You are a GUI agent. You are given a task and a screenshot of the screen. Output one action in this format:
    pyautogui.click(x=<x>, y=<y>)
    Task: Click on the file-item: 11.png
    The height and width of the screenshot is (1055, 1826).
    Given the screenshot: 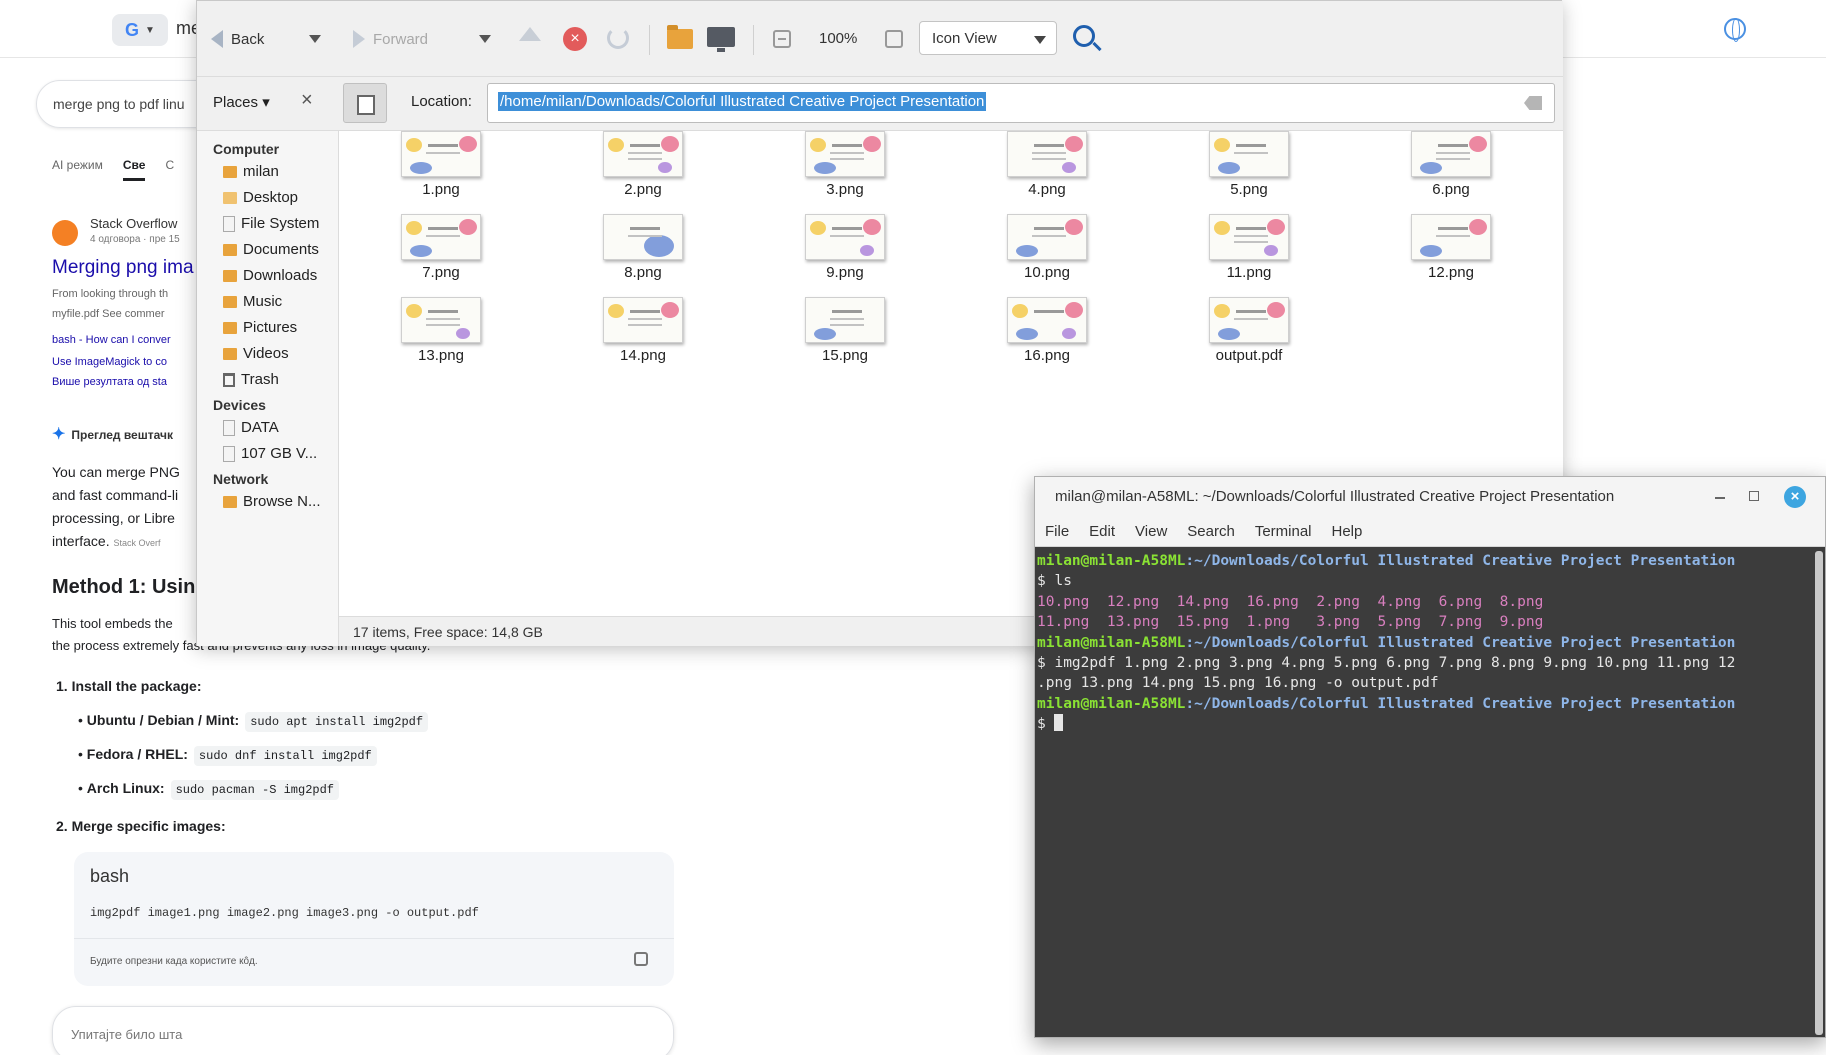 What is the action you would take?
    pyautogui.click(x=1249, y=247)
    